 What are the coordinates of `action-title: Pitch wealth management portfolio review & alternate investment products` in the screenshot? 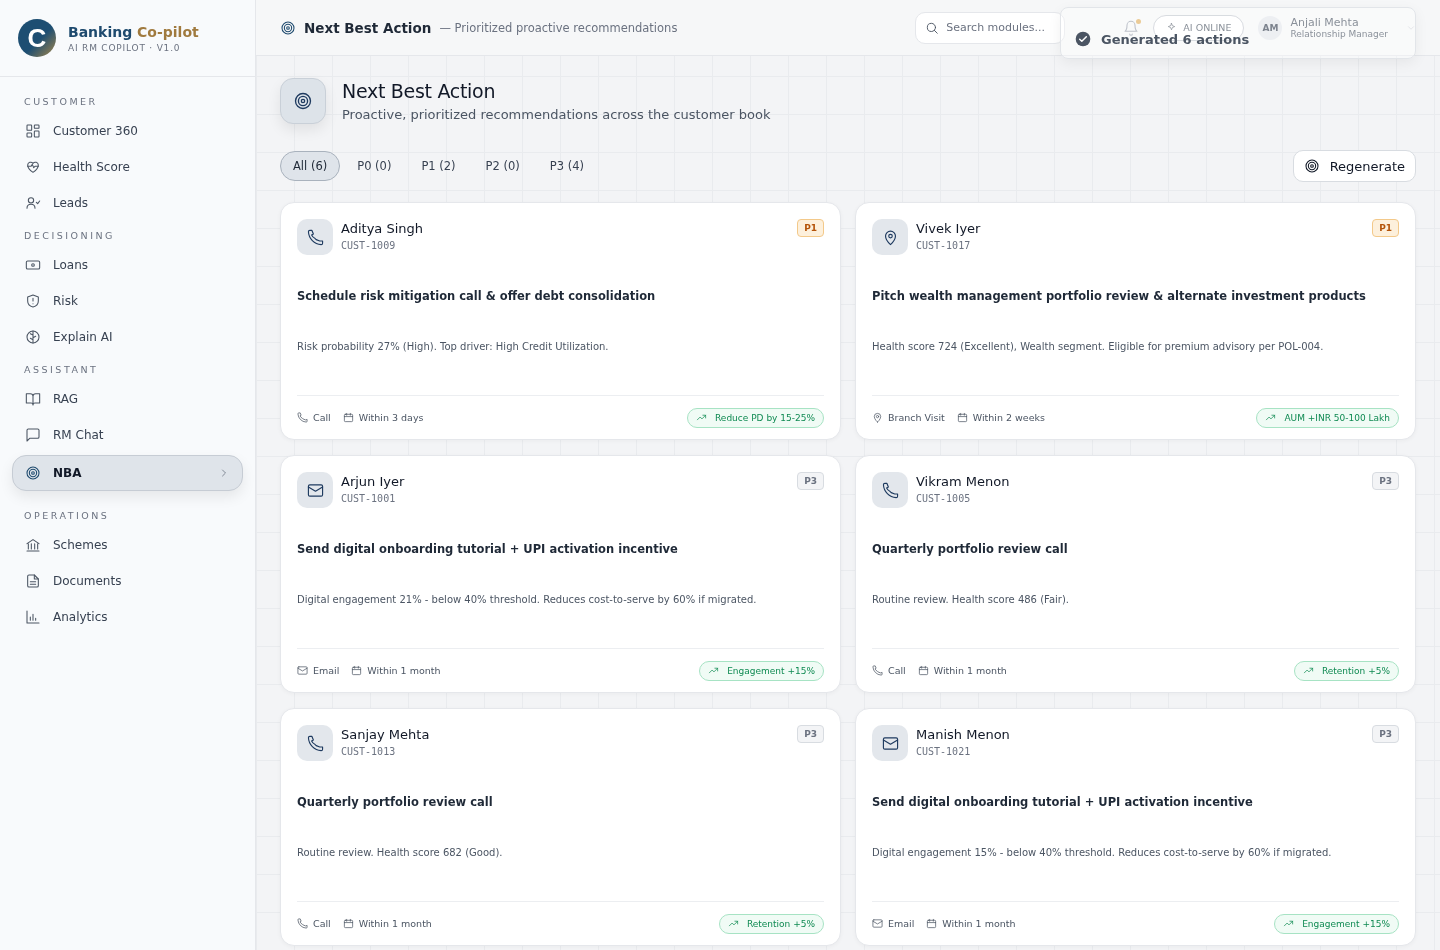 It's located at (1119, 296).